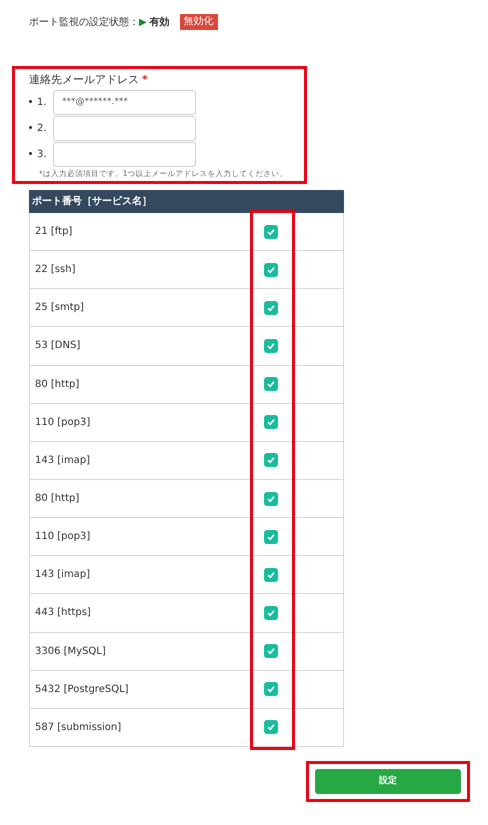 This screenshot has height=825, width=488. I want to click on port-label: 5432 [PostgreSQL], so click(82, 689).